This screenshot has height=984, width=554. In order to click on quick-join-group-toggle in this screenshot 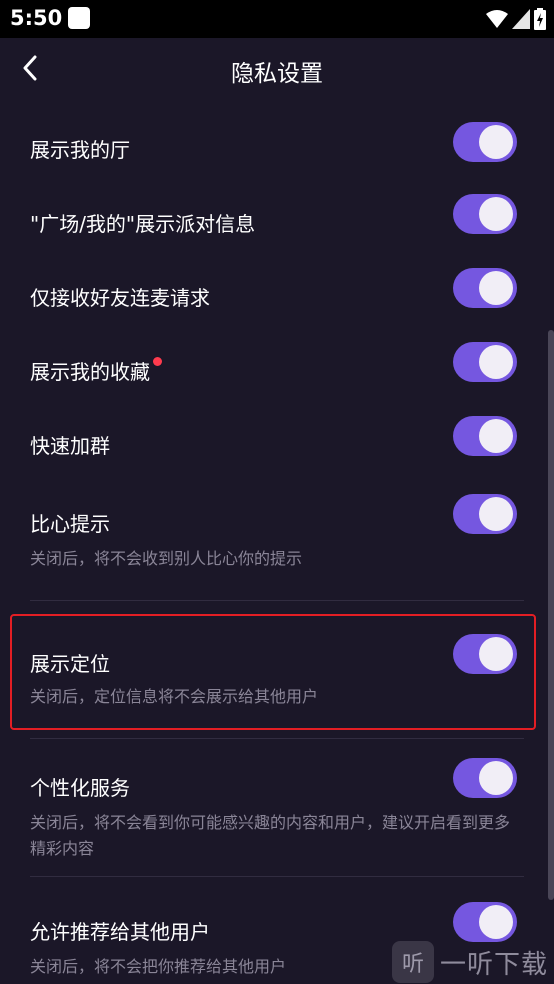, I will do `click(485, 436)`.